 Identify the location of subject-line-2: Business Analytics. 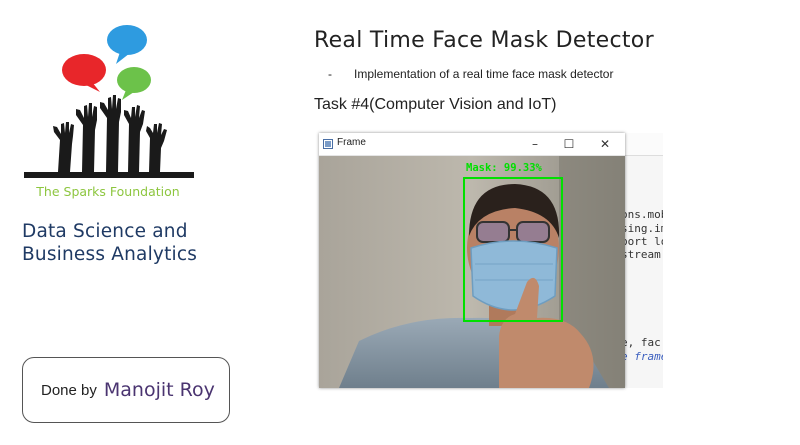
(110, 254).